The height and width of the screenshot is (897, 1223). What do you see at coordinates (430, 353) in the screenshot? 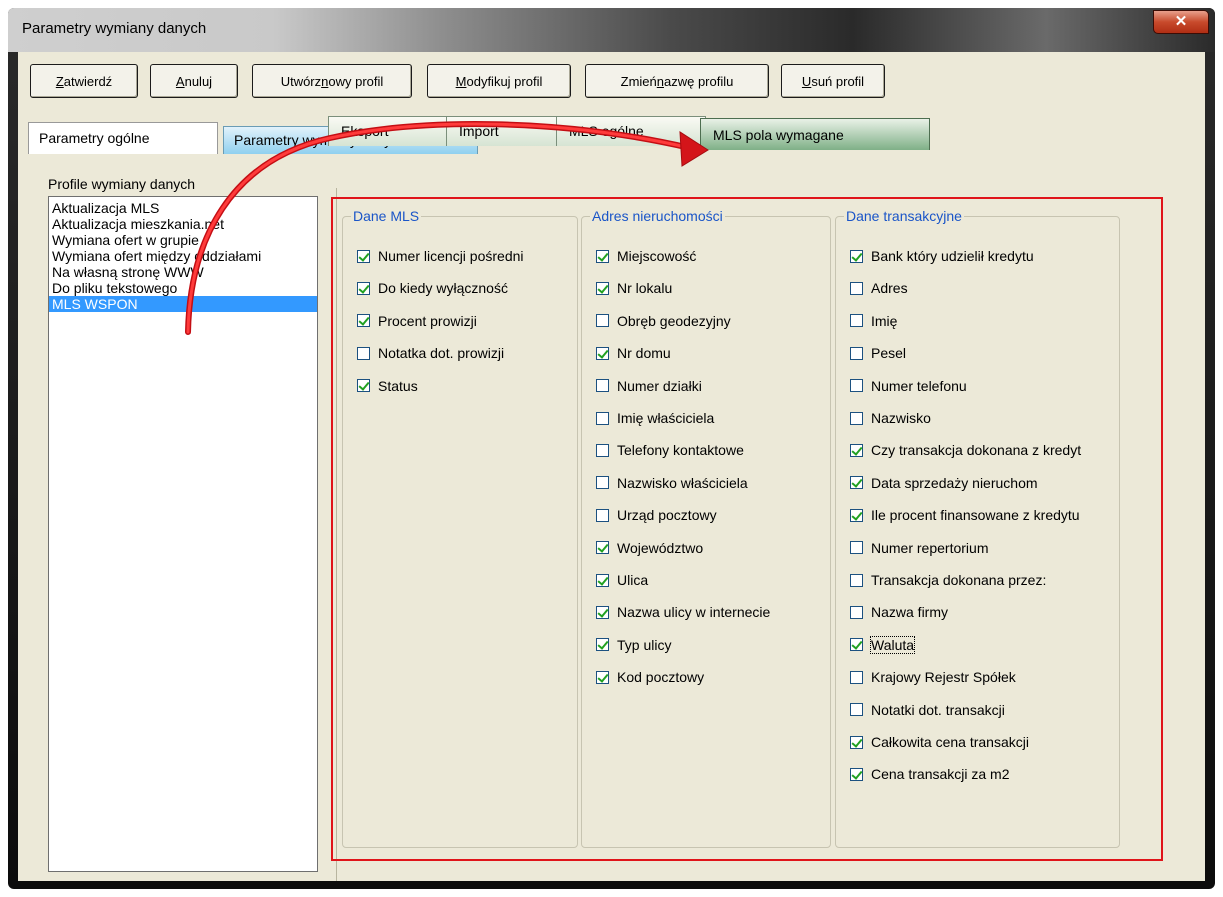
I see `checkbox-field: Notatka dot. prowizji` at bounding box center [430, 353].